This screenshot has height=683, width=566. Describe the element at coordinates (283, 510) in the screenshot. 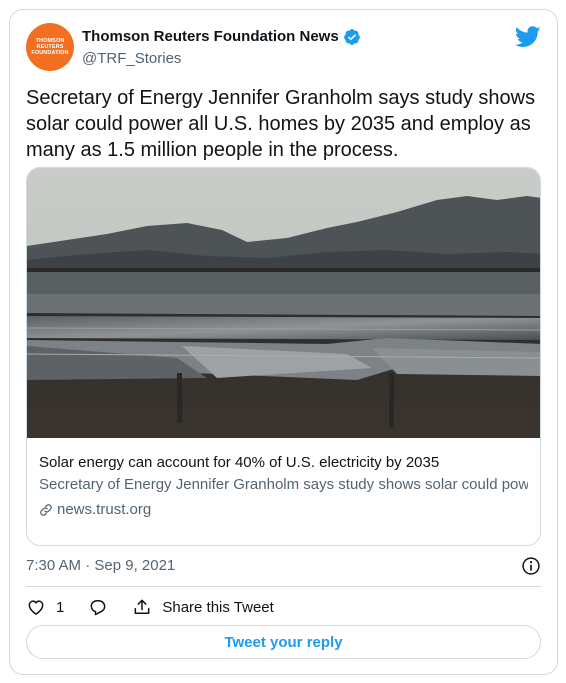

I see `card-domain: news.trust.org` at that location.